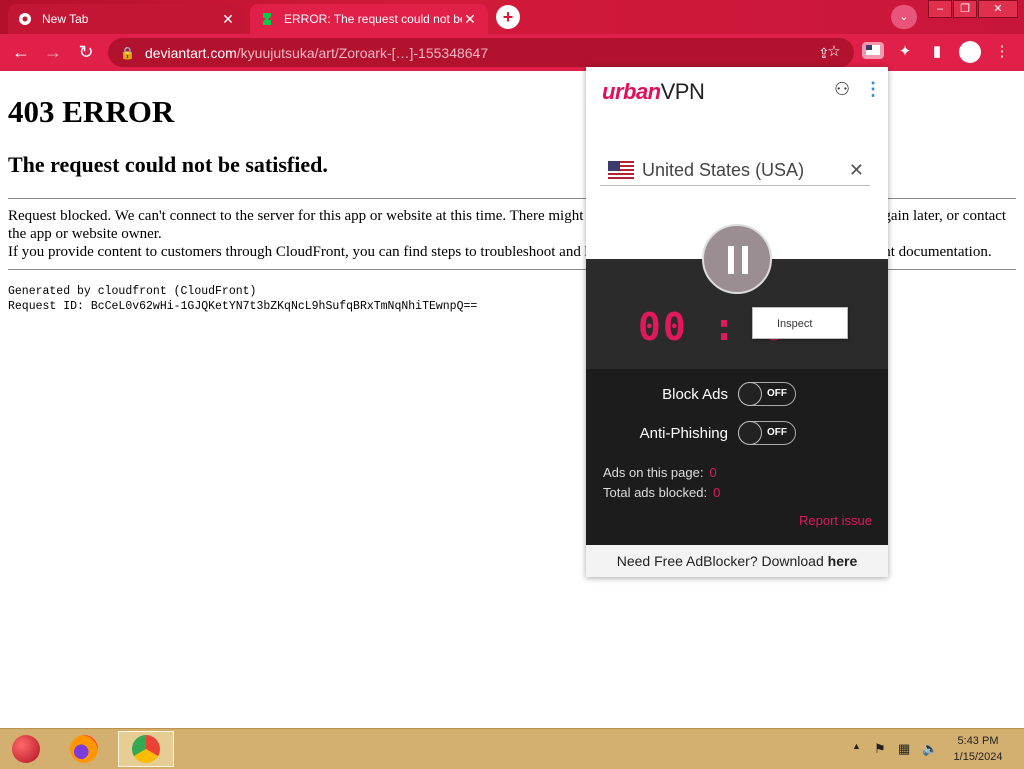 This screenshot has width=1024, height=769. Describe the element at coordinates (267, 19) in the screenshot. I see `deviantart-icon` at that location.